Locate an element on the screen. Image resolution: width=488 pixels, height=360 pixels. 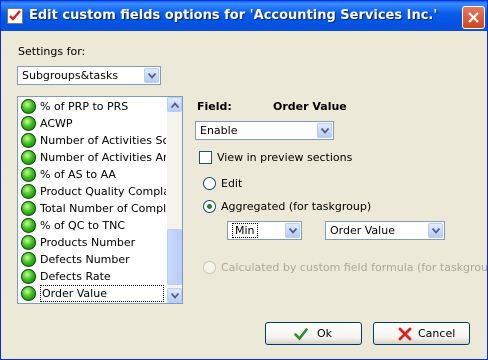
settings-dropdown-button is located at coordinates (151, 75).